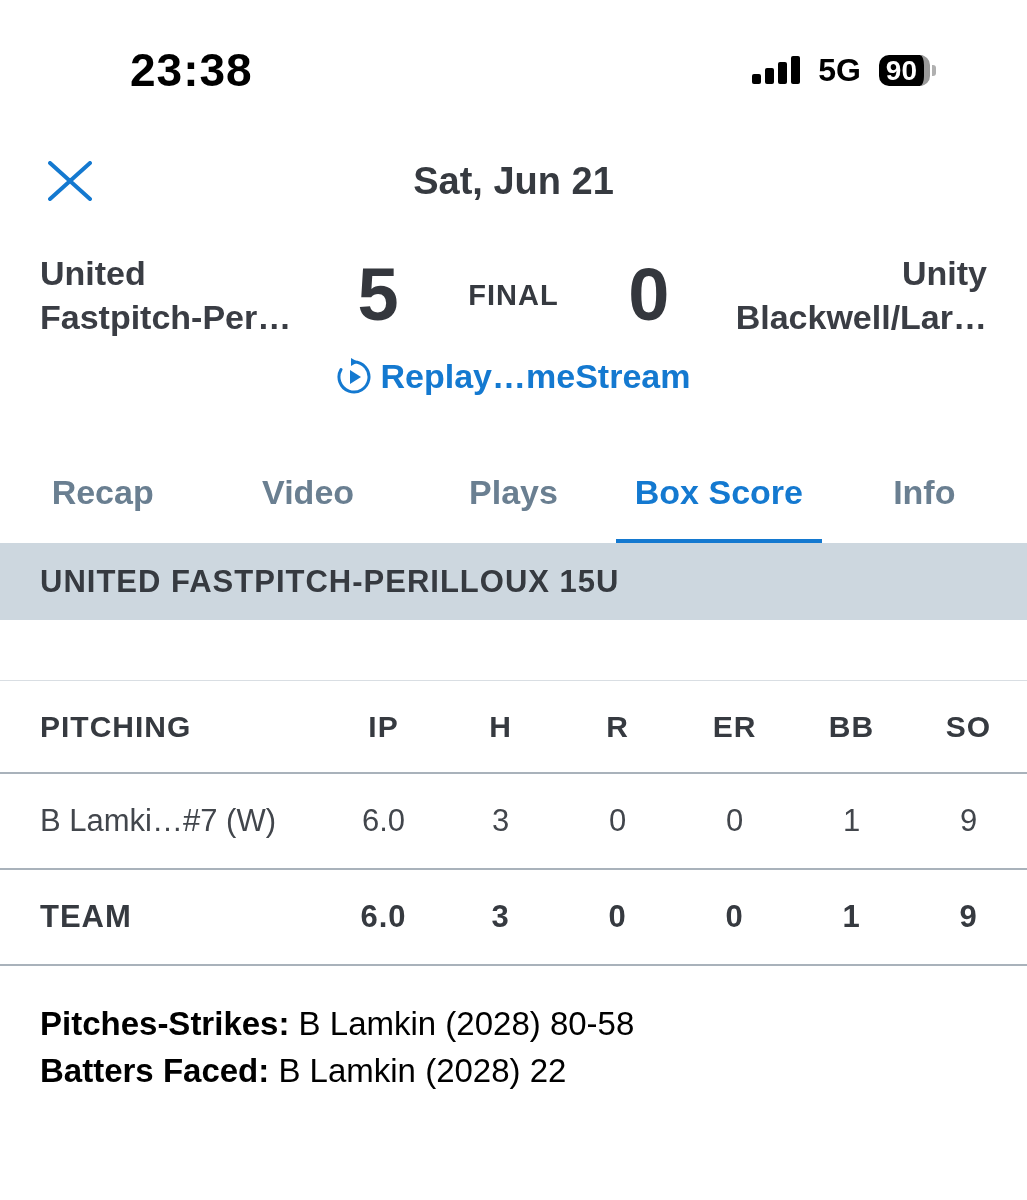 The image size is (1027, 1200). I want to click on column-header: SO, so click(968, 727).